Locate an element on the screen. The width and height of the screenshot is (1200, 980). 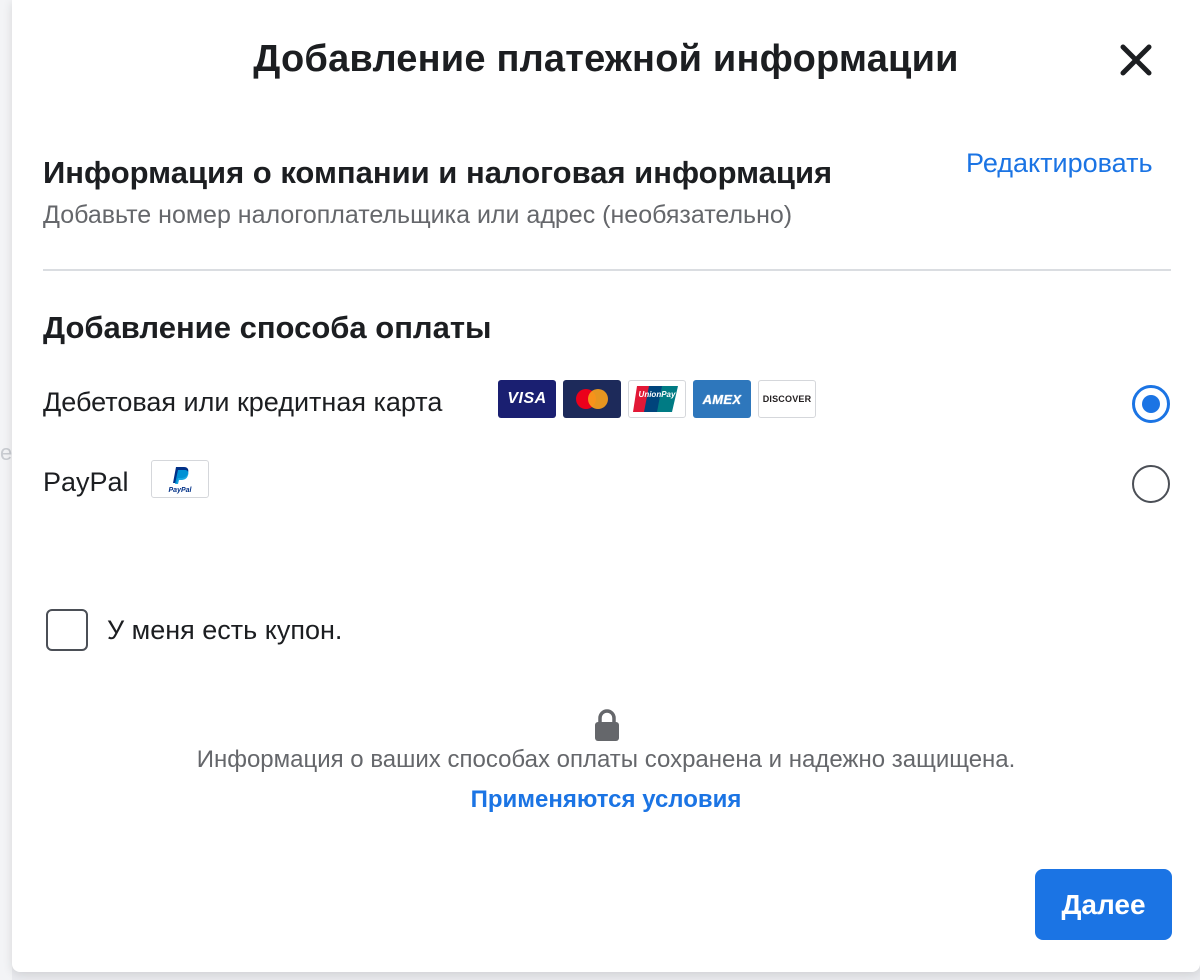
edit-company-info-link: Редактировать is located at coordinates (1059, 163).